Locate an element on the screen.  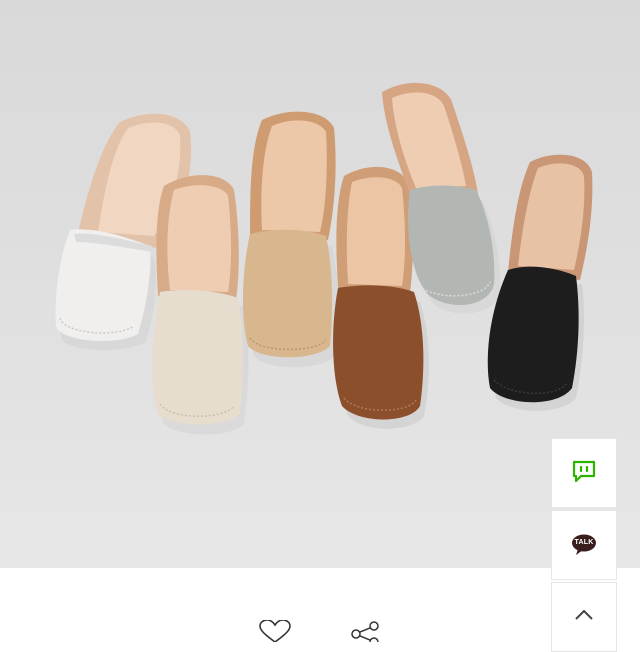
chevron-up-icon is located at coordinates (584, 617).